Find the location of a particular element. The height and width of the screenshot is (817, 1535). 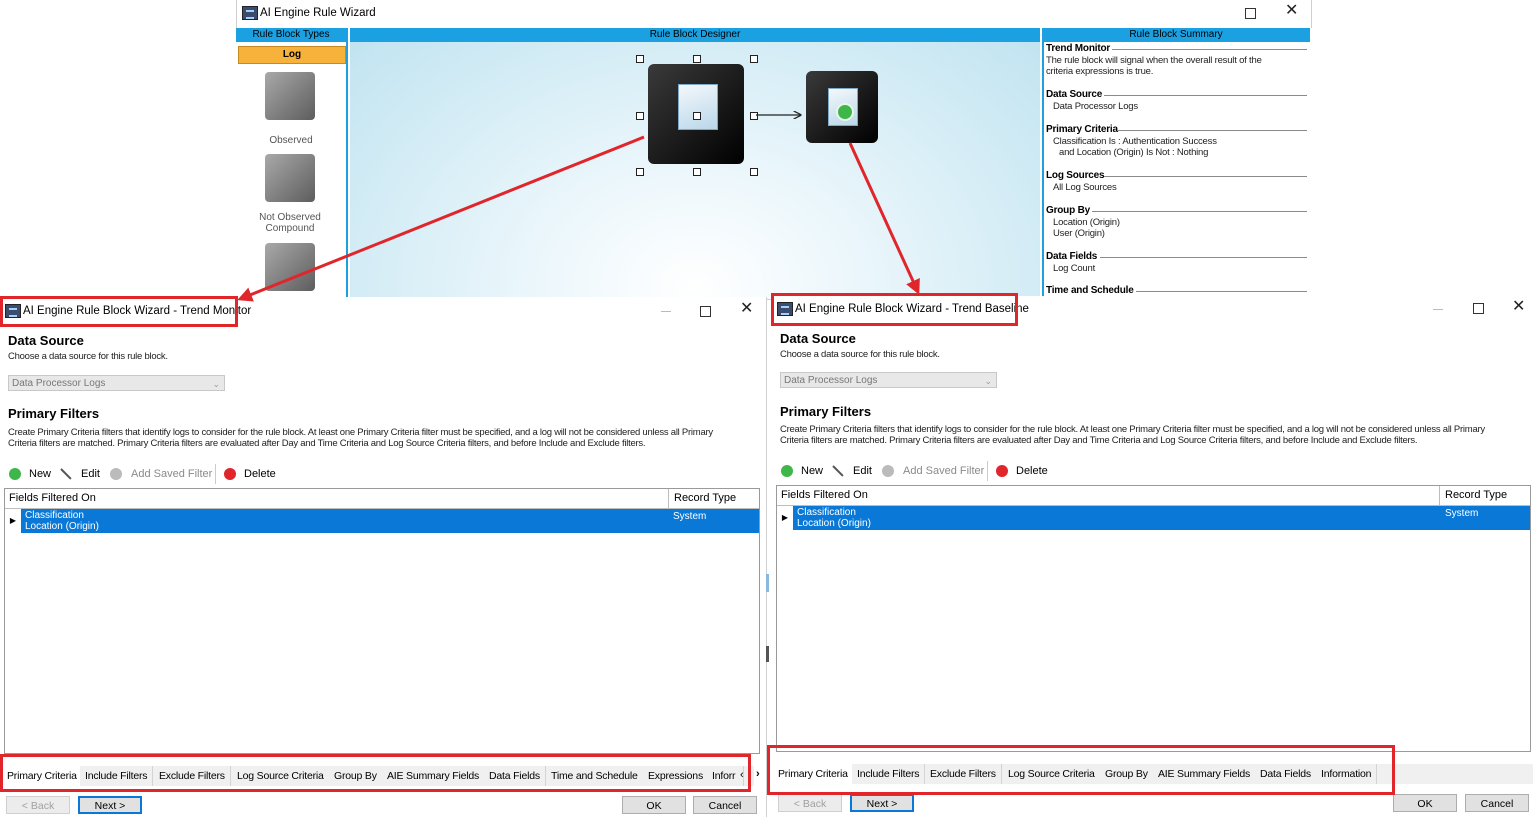

annotation-arrow-to-monitor is located at coordinates (441, 218).